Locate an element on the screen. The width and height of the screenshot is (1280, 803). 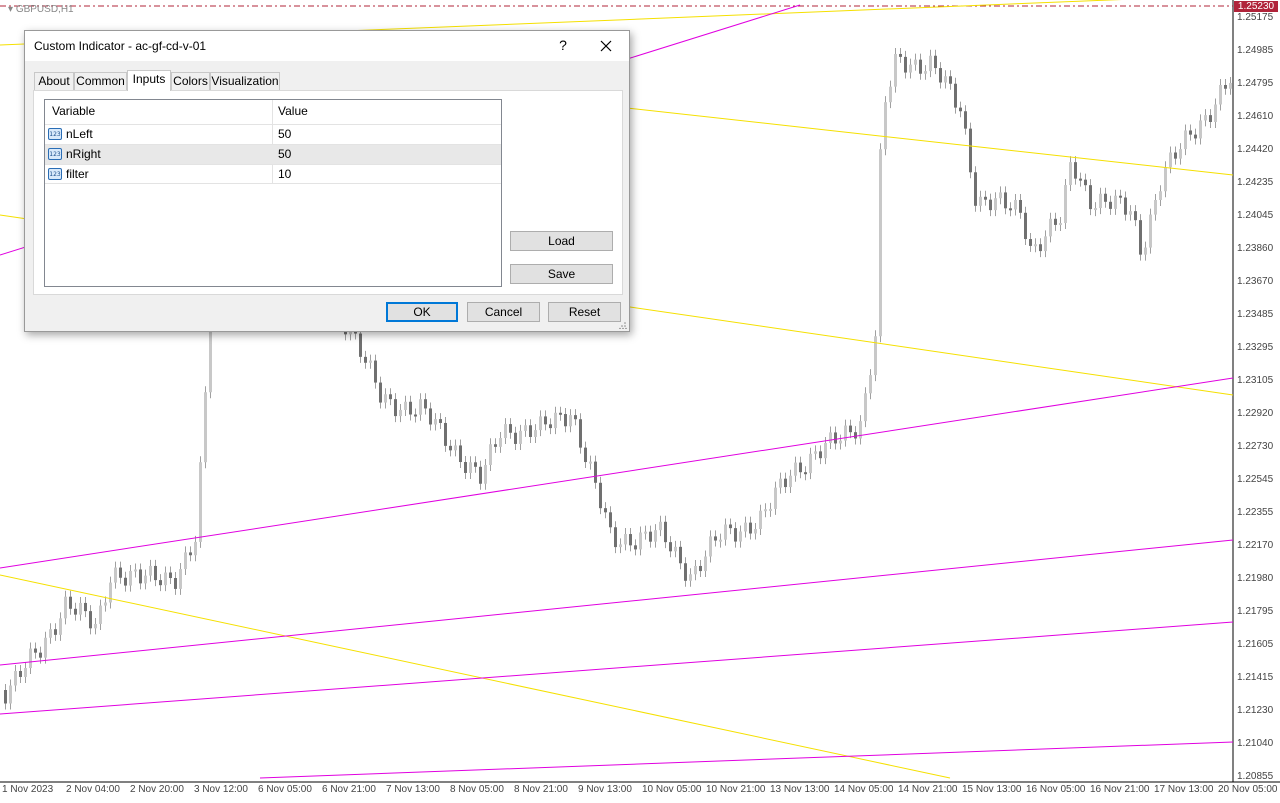
input-row-nleft: 123 nLeft 50 is located at coordinates (273, 134).